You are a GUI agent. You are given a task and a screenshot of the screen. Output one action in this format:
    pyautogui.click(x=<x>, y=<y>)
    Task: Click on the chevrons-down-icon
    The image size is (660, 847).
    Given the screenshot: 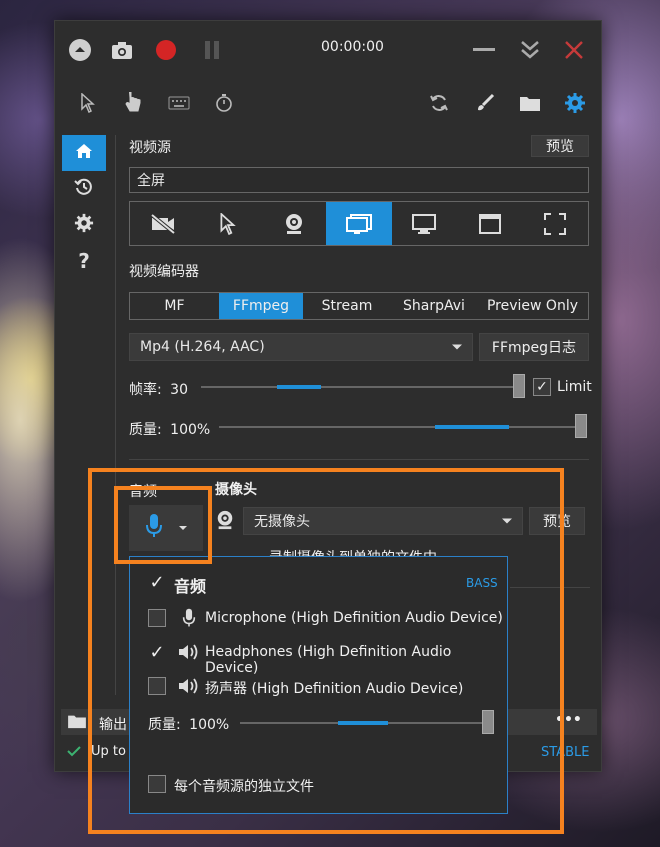 What is the action you would take?
    pyautogui.click(x=530, y=50)
    